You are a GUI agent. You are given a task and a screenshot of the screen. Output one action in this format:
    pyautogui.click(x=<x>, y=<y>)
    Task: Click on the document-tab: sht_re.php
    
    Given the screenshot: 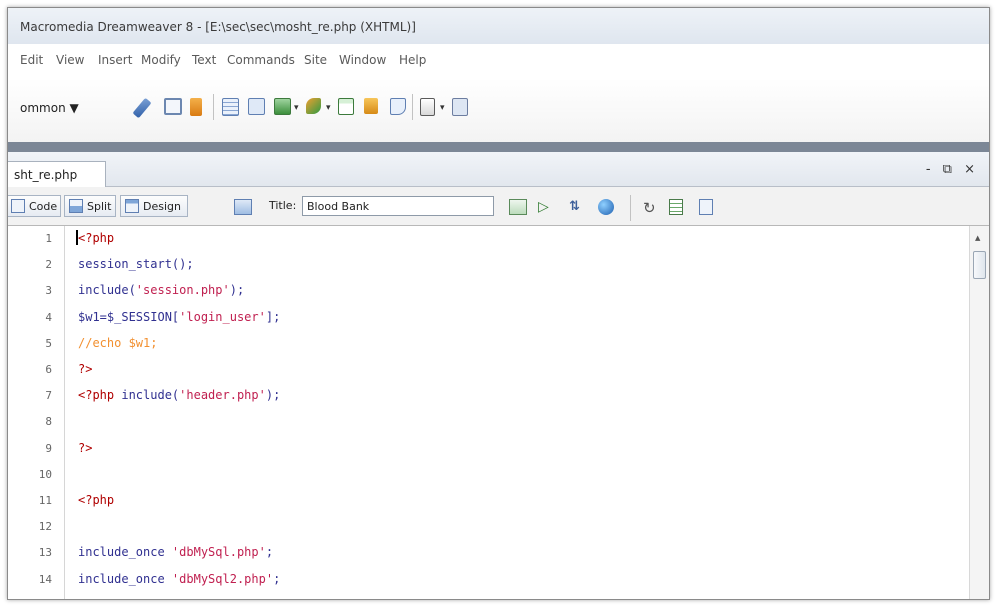 What is the action you would take?
    pyautogui.click(x=57, y=174)
    